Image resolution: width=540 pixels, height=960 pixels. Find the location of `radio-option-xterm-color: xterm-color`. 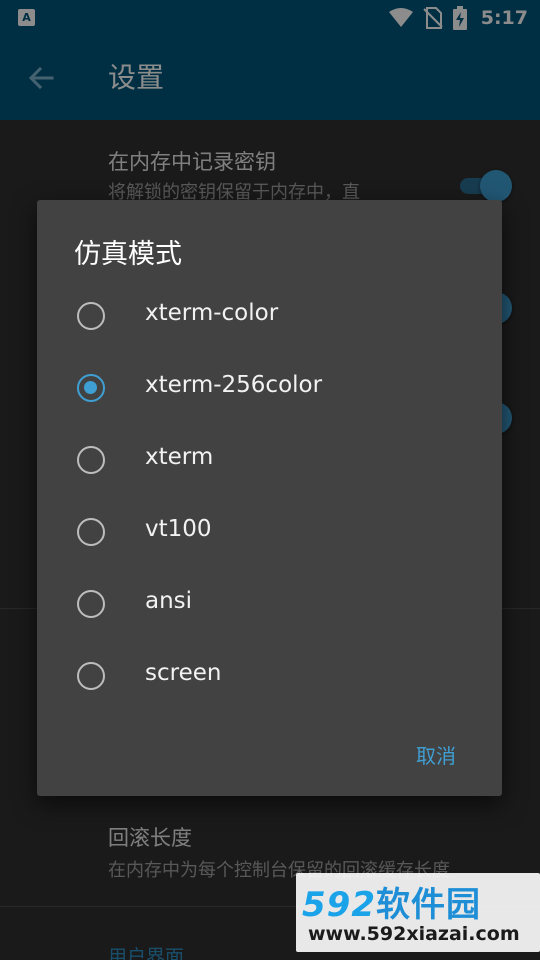

radio-option-xterm-color: xterm-color is located at coordinates (269, 316).